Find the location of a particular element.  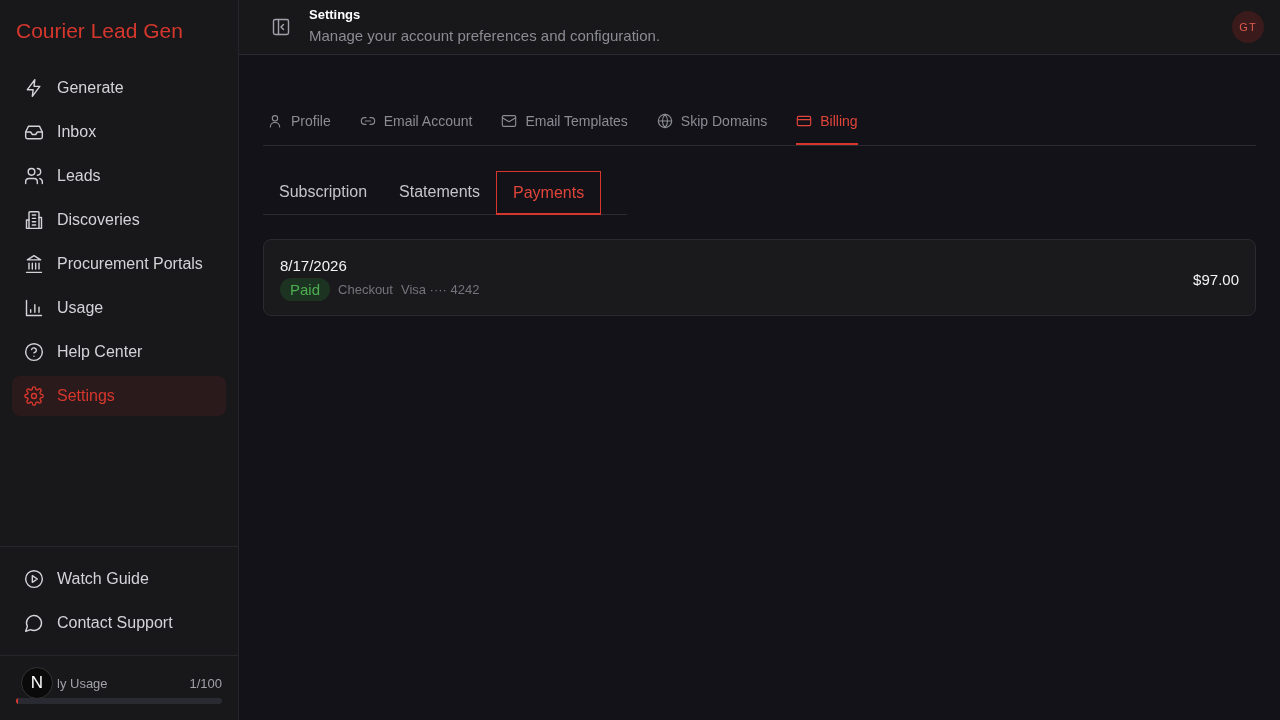

chat-bubble-icon is located at coordinates (34, 623).